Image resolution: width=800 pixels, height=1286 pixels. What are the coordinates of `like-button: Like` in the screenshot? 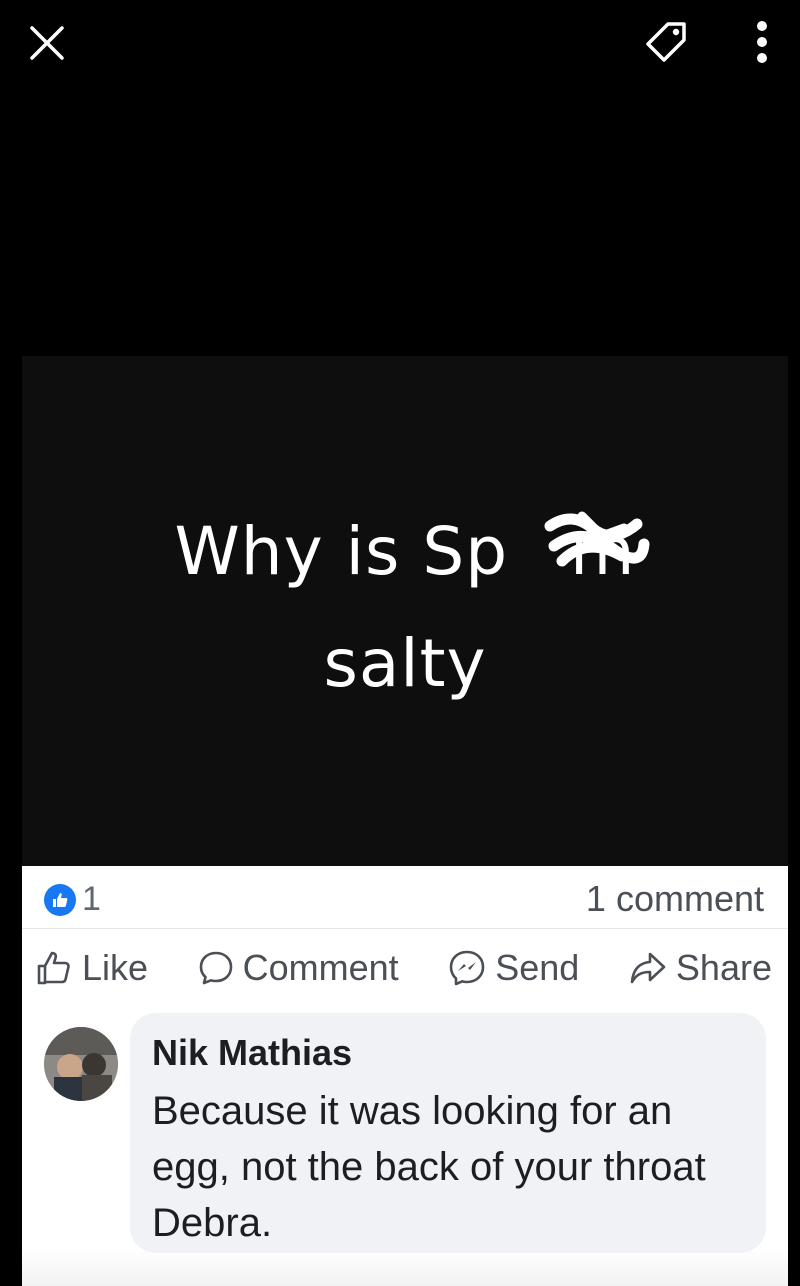 It's located at (91, 968).